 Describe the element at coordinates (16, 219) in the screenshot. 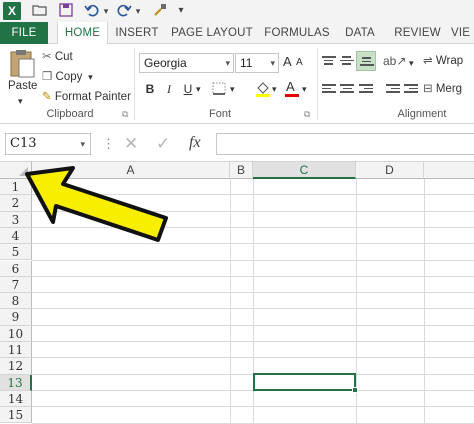

I see `row-header-3: 3` at that location.